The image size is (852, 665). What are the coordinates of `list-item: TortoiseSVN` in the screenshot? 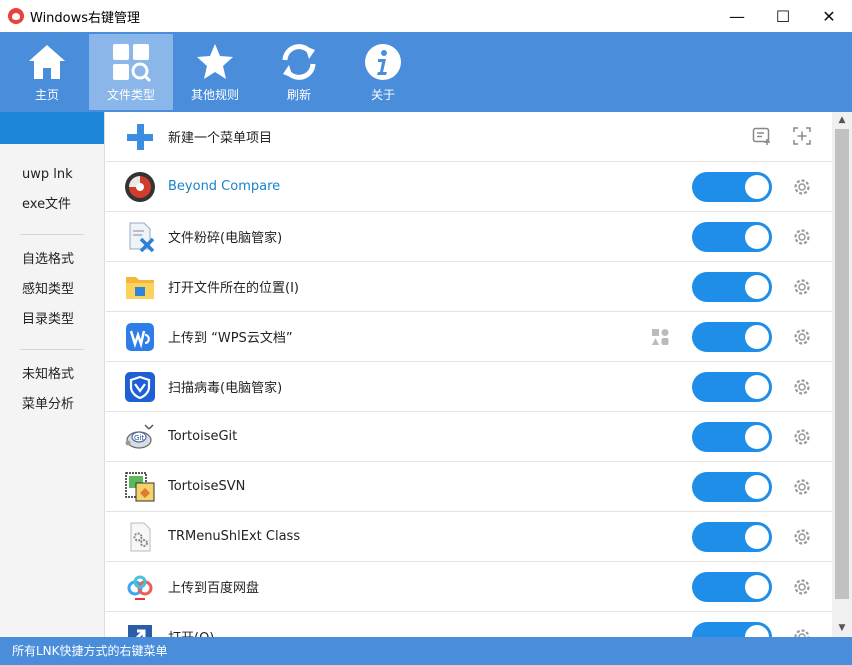 It's located at (469, 487).